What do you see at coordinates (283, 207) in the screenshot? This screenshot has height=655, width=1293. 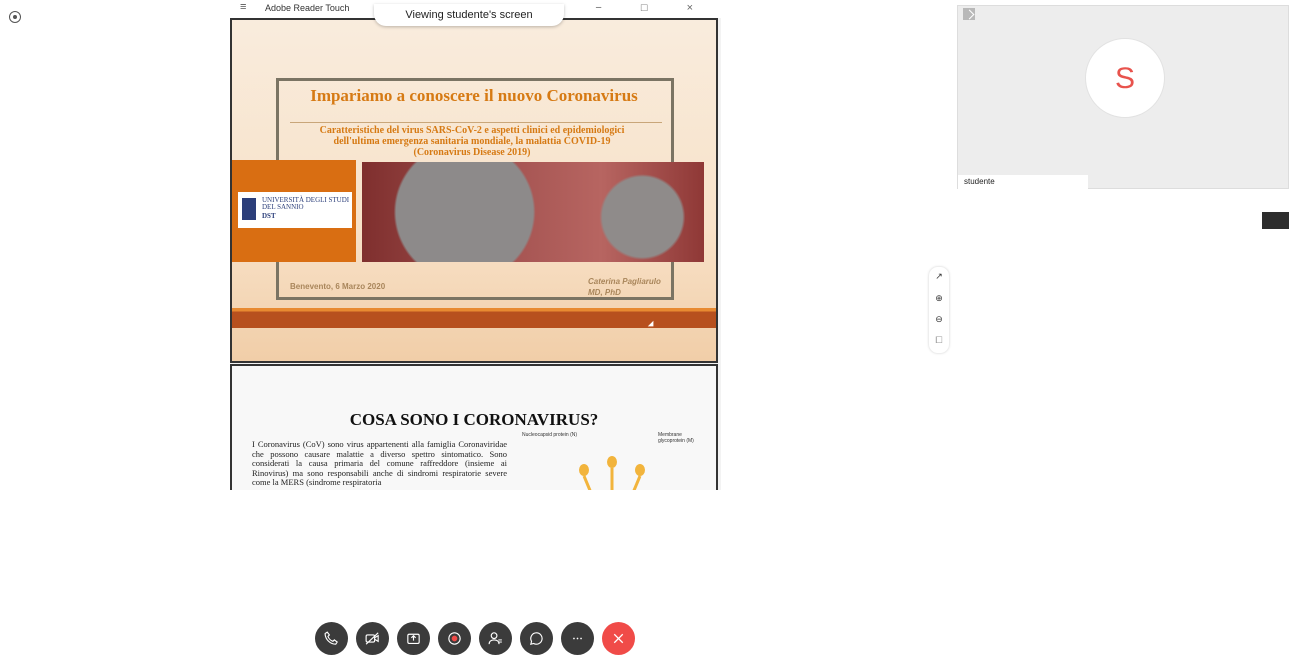 I see `logo-text: DEL SANNIO` at bounding box center [283, 207].